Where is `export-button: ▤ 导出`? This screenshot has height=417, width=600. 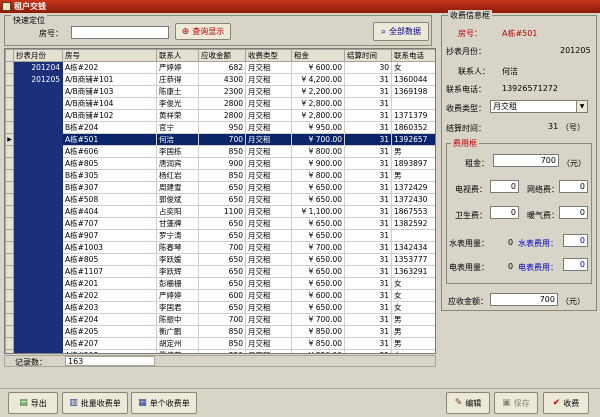
export-button: ▤ 导出 is located at coordinates (33, 403).